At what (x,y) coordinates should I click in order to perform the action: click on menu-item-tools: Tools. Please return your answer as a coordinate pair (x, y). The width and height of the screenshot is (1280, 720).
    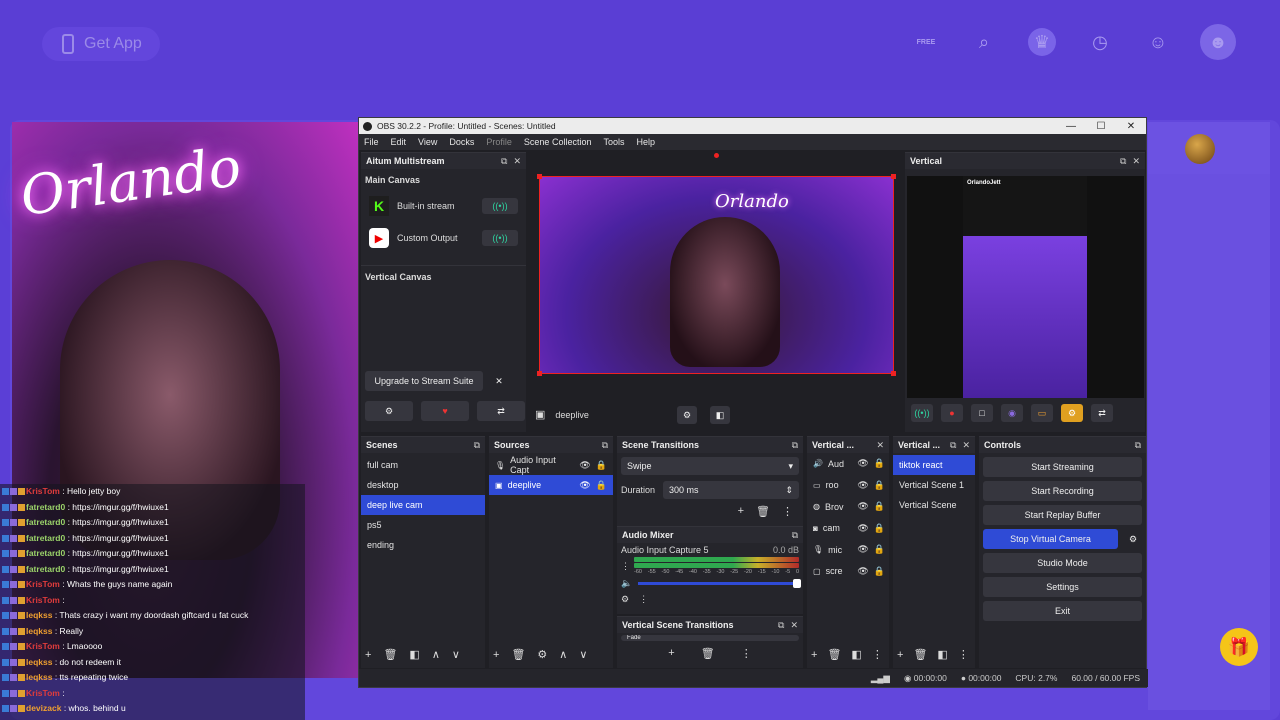
    Looking at the image, I should click on (613, 142).